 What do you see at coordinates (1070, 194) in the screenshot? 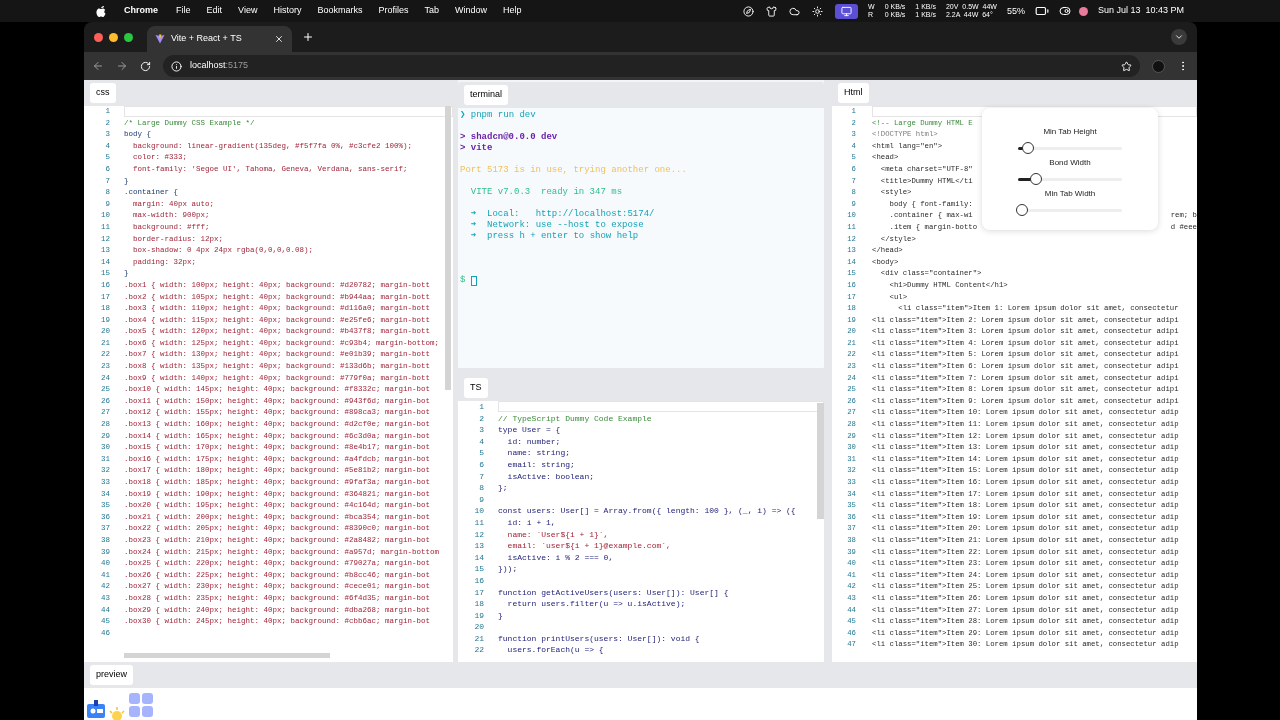
I see `slider-label: Min Tab Width` at bounding box center [1070, 194].